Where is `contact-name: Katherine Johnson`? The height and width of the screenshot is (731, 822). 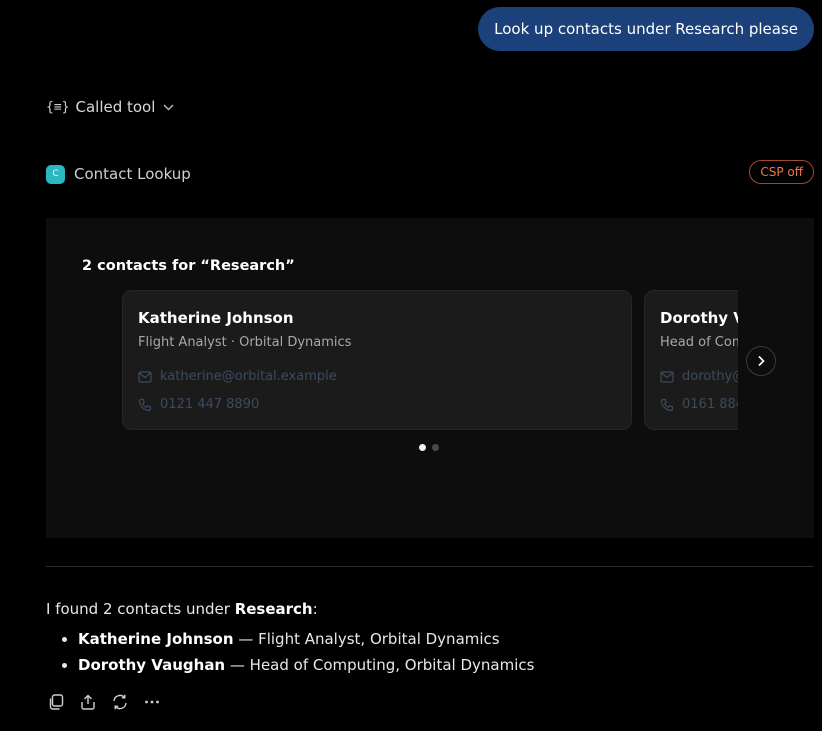
contact-name: Katherine Johnson is located at coordinates (216, 318).